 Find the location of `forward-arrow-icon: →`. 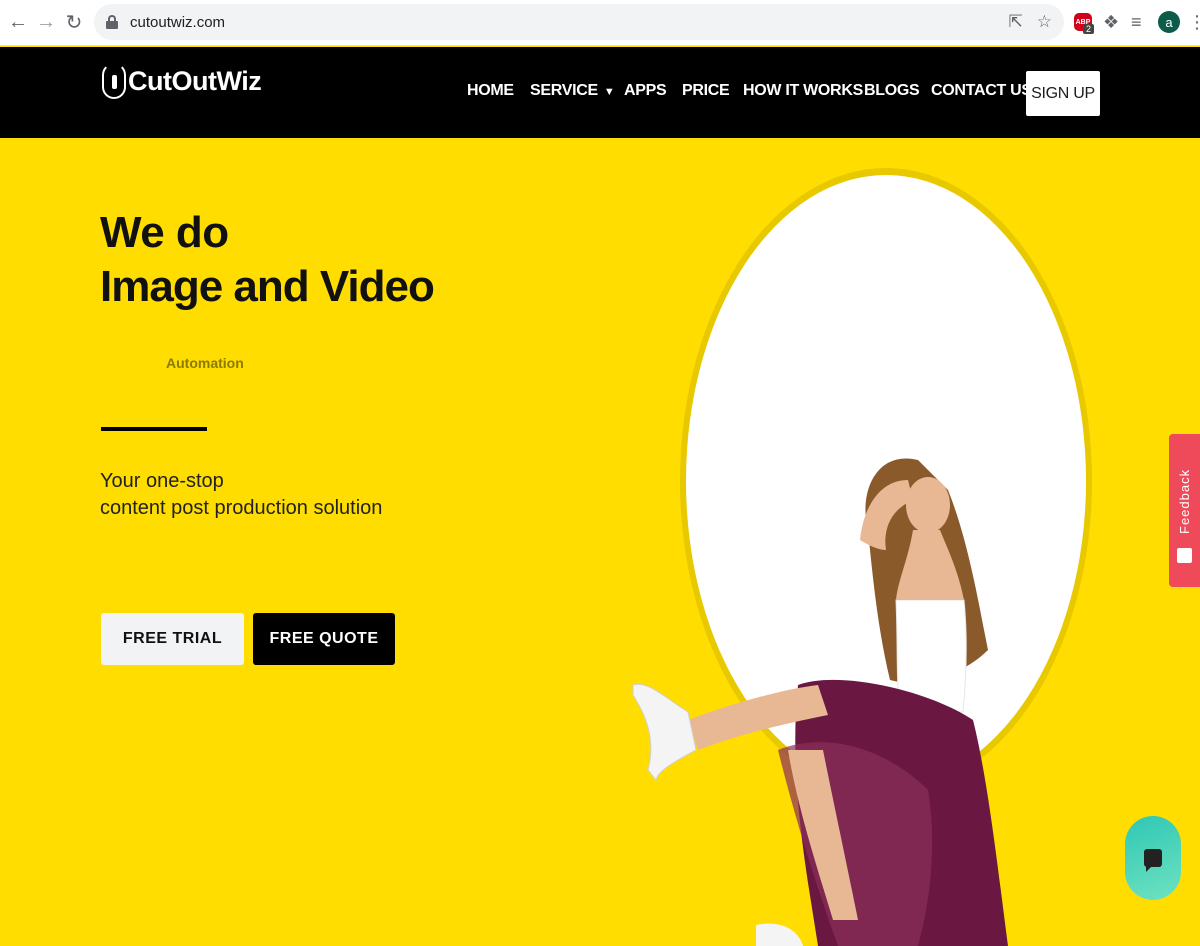

forward-arrow-icon: → is located at coordinates (46, 23).